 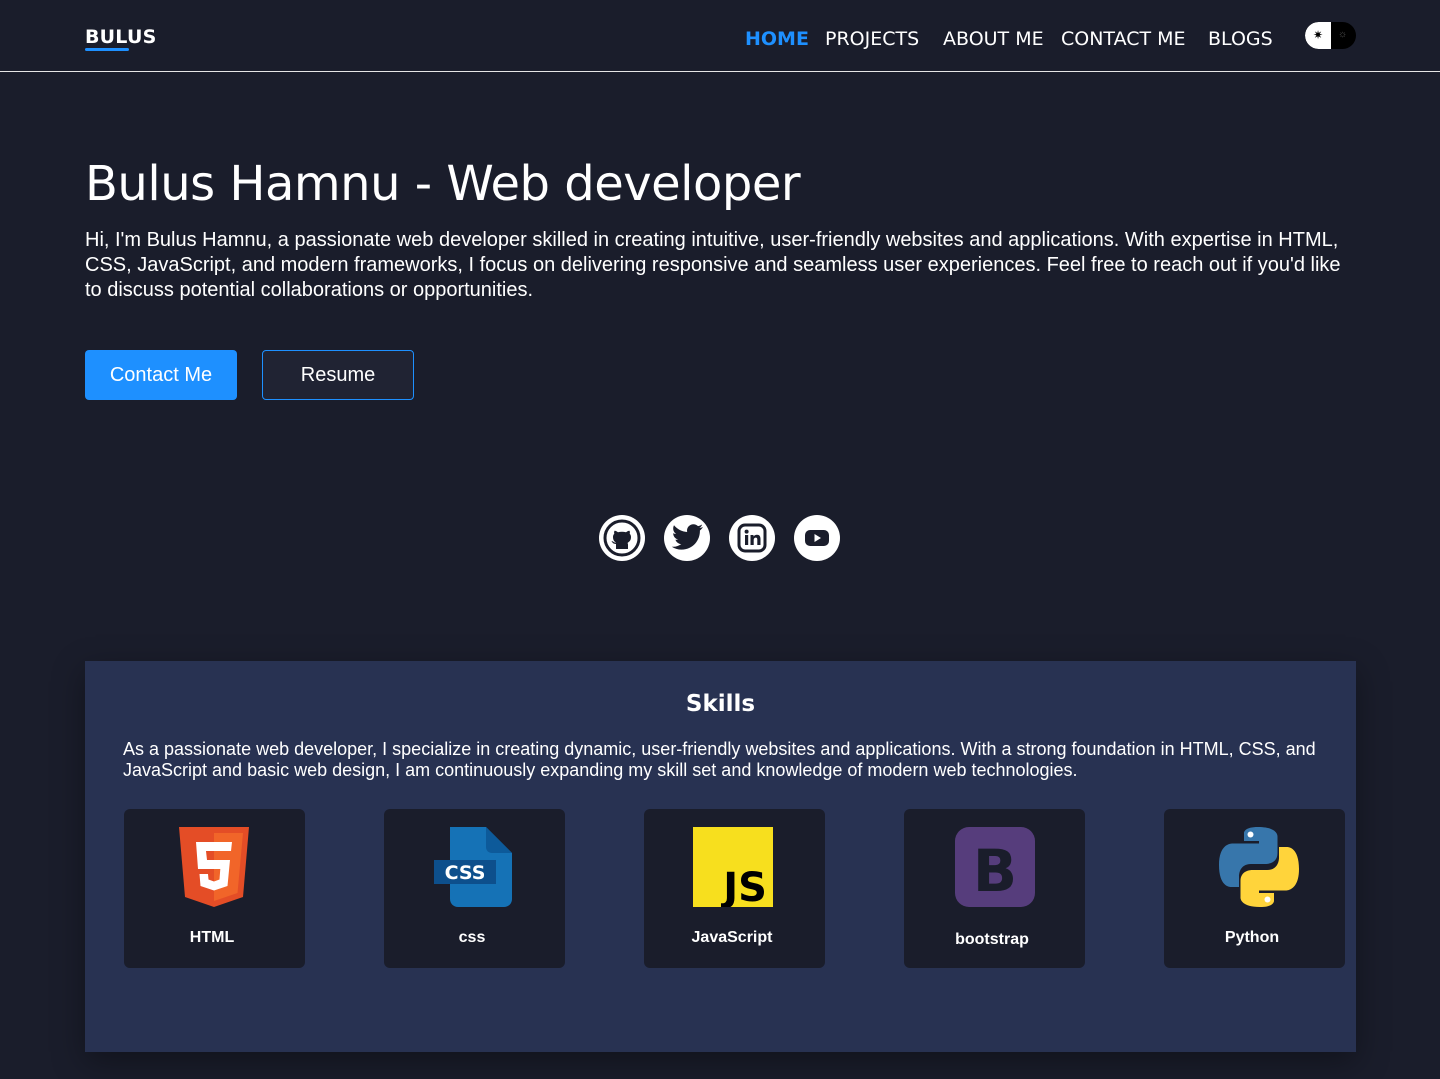 What do you see at coordinates (995, 871) in the screenshot?
I see `svg-text: B` at bounding box center [995, 871].